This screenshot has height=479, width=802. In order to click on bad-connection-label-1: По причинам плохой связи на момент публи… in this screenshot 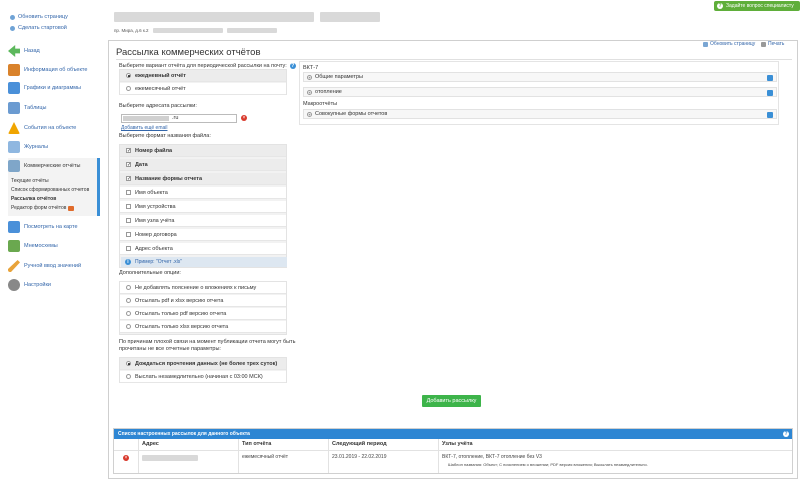, I will do `click(207, 342)`.